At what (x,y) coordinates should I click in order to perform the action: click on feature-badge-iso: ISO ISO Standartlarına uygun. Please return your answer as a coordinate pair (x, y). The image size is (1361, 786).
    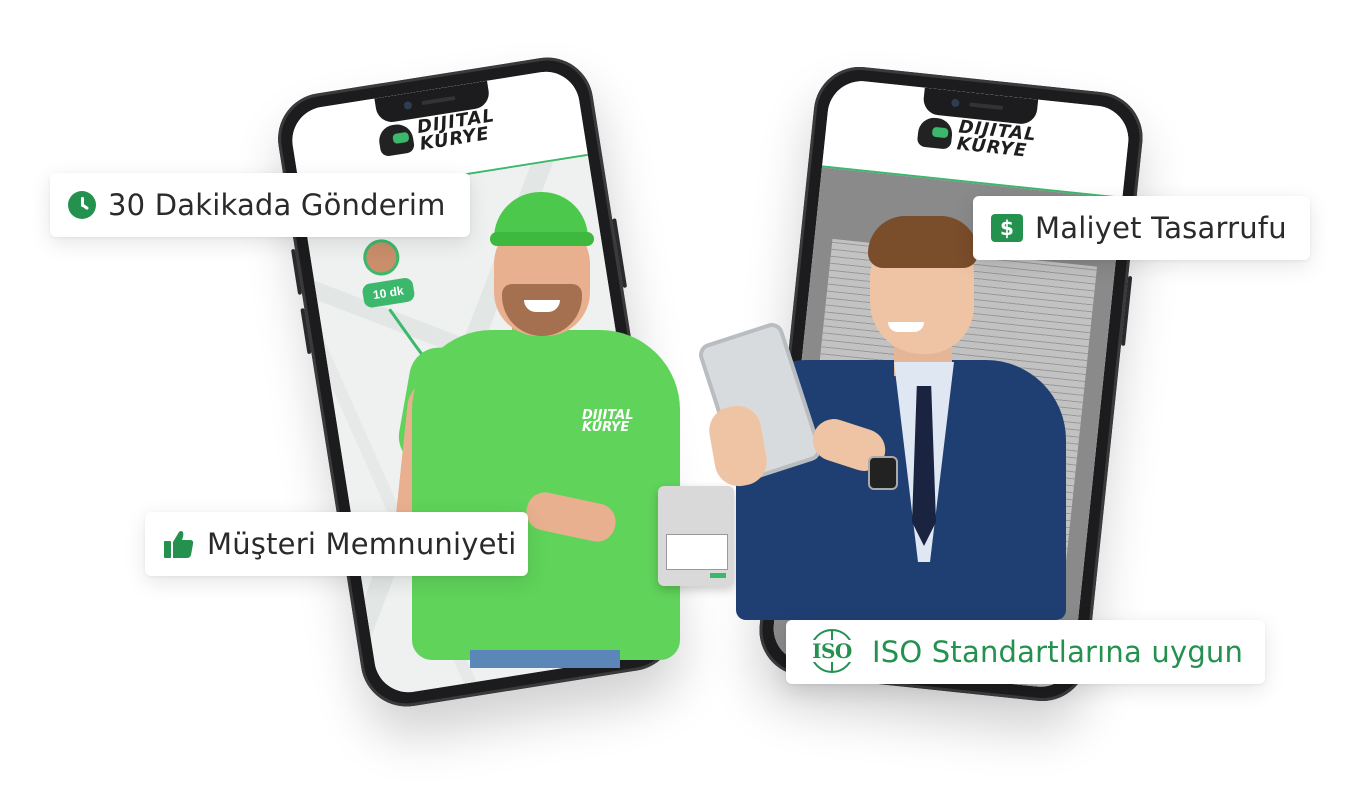
    Looking at the image, I should click on (1025, 652).